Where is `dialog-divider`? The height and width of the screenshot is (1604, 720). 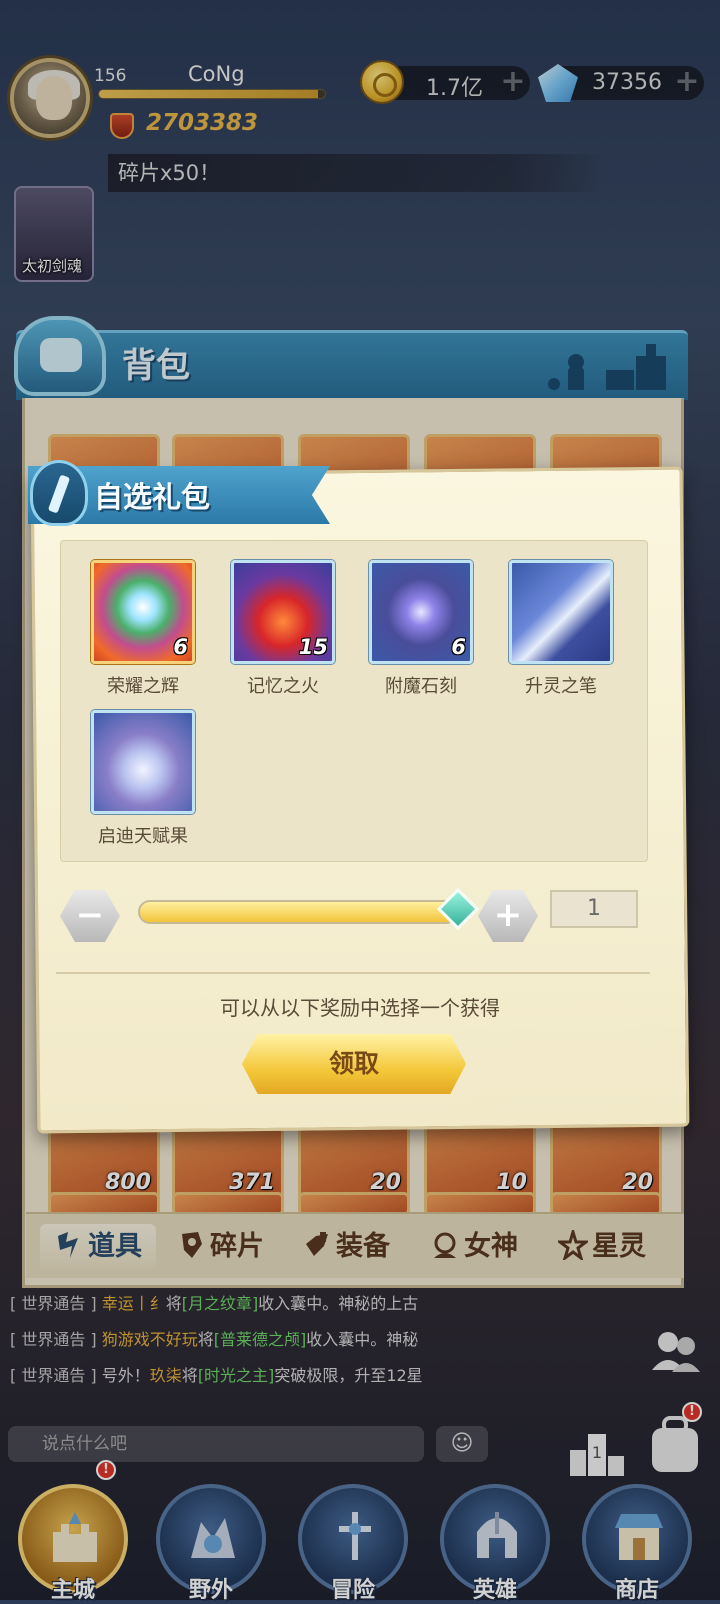 dialog-divider is located at coordinates (353, 973).